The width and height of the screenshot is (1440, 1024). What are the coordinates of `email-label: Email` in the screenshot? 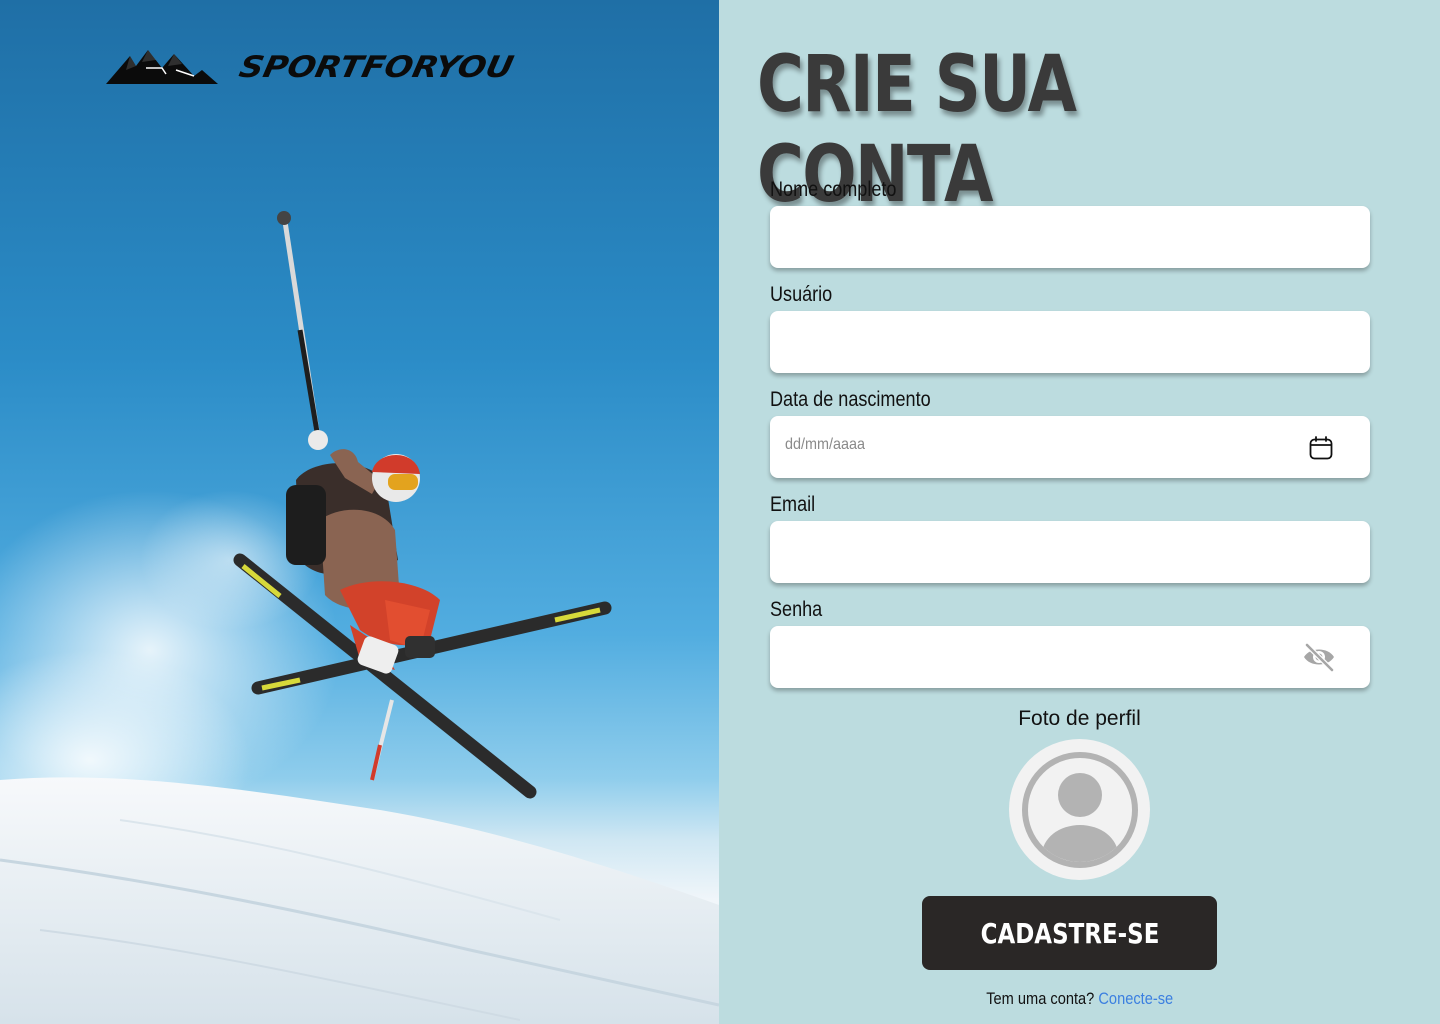 It's located at (793, 504).